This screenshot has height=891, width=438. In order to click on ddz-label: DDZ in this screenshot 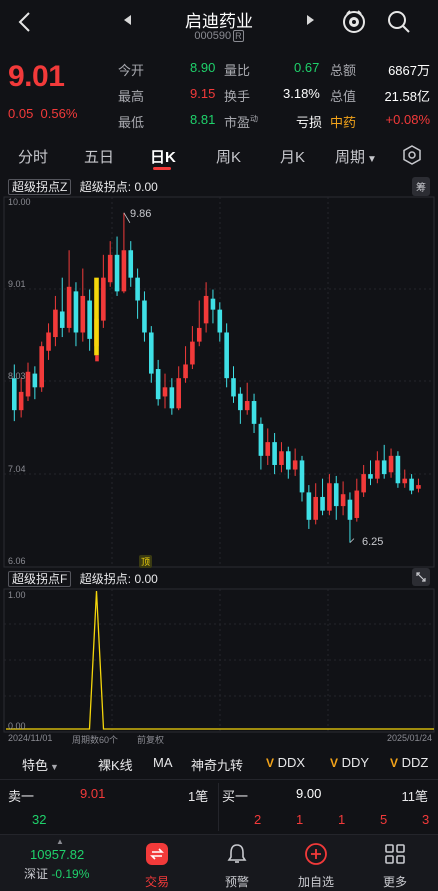, I will do `click(415, 762)`.